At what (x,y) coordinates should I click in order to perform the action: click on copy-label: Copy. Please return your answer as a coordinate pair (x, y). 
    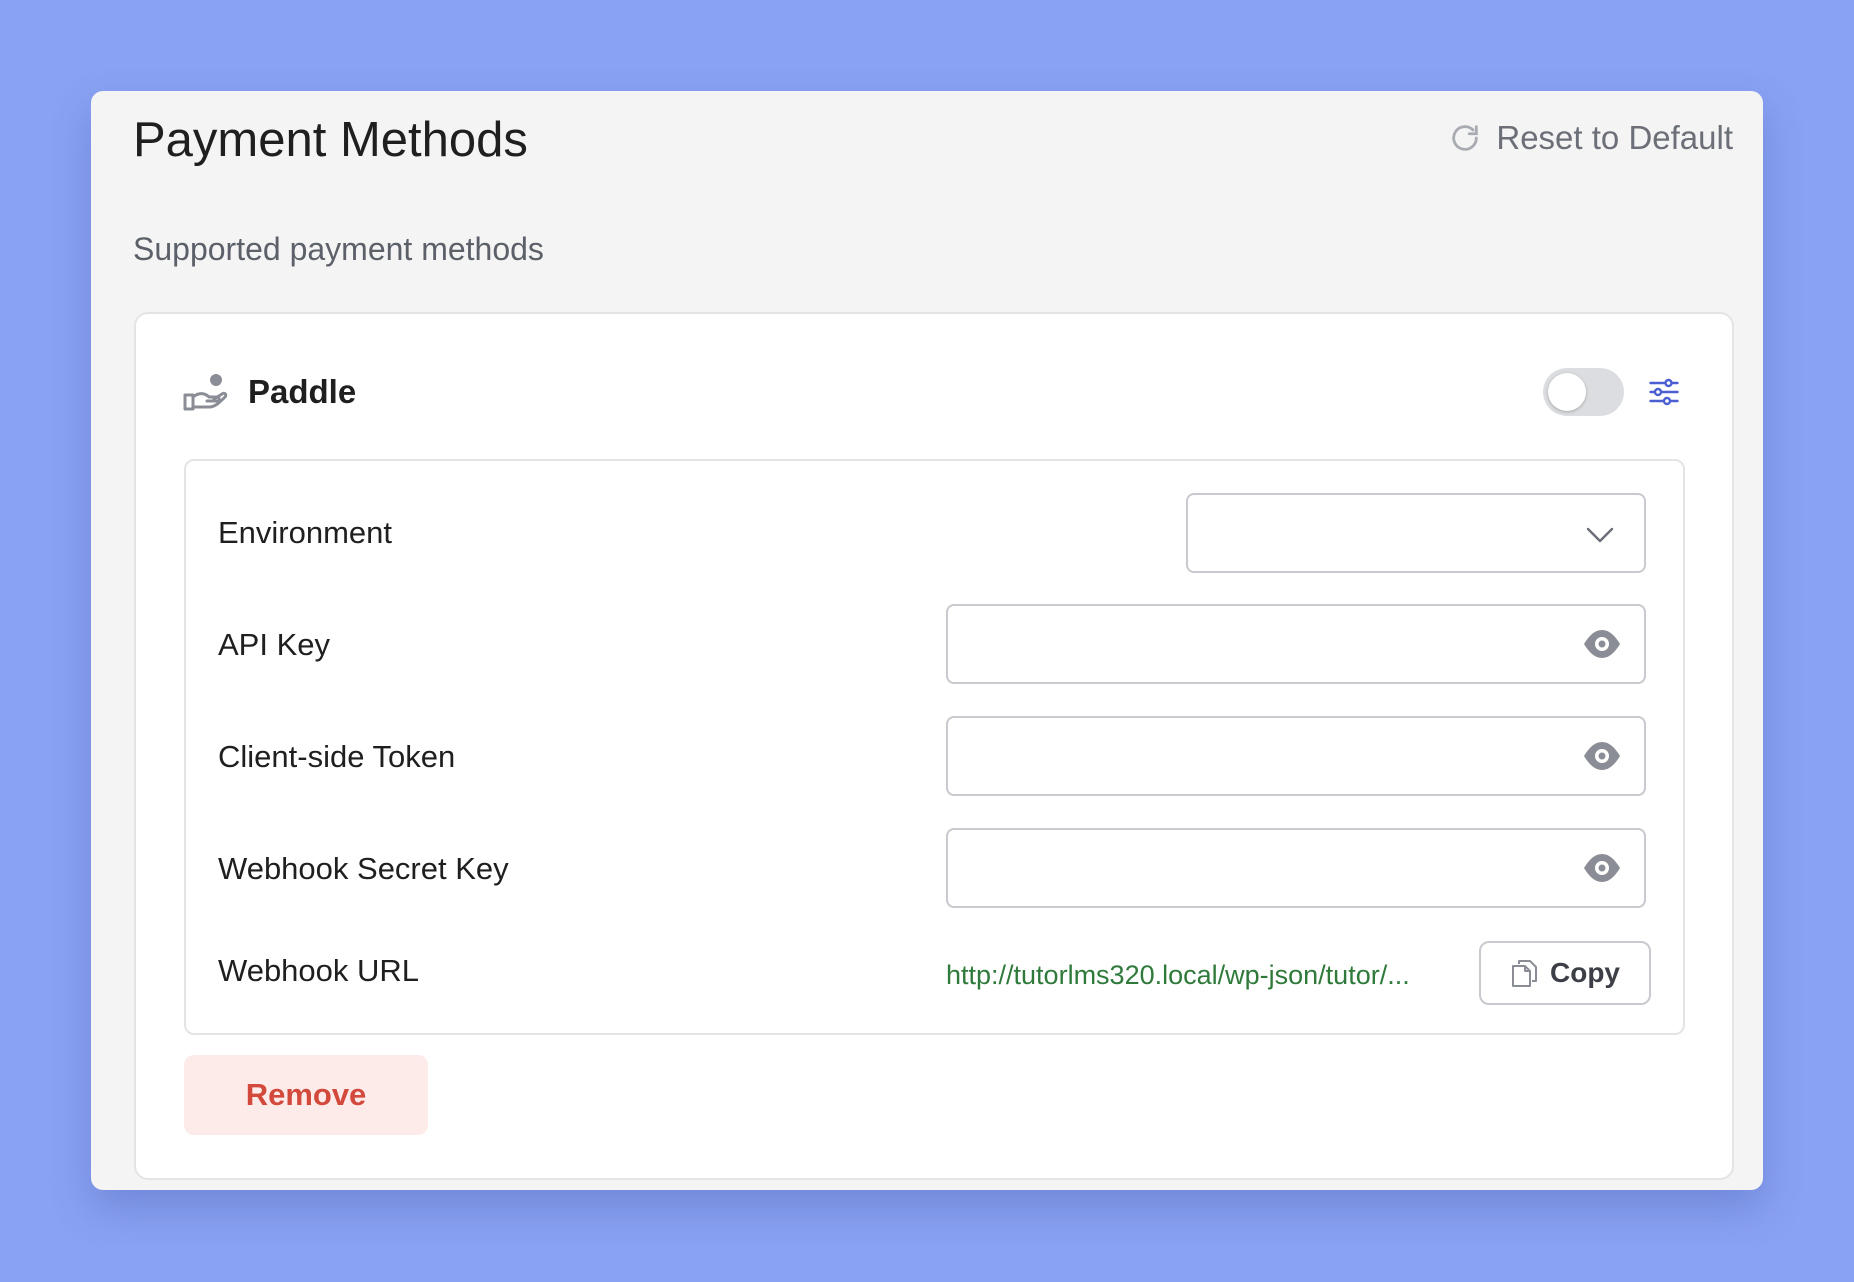
    Looking at the image, I should click on (1585, 972).